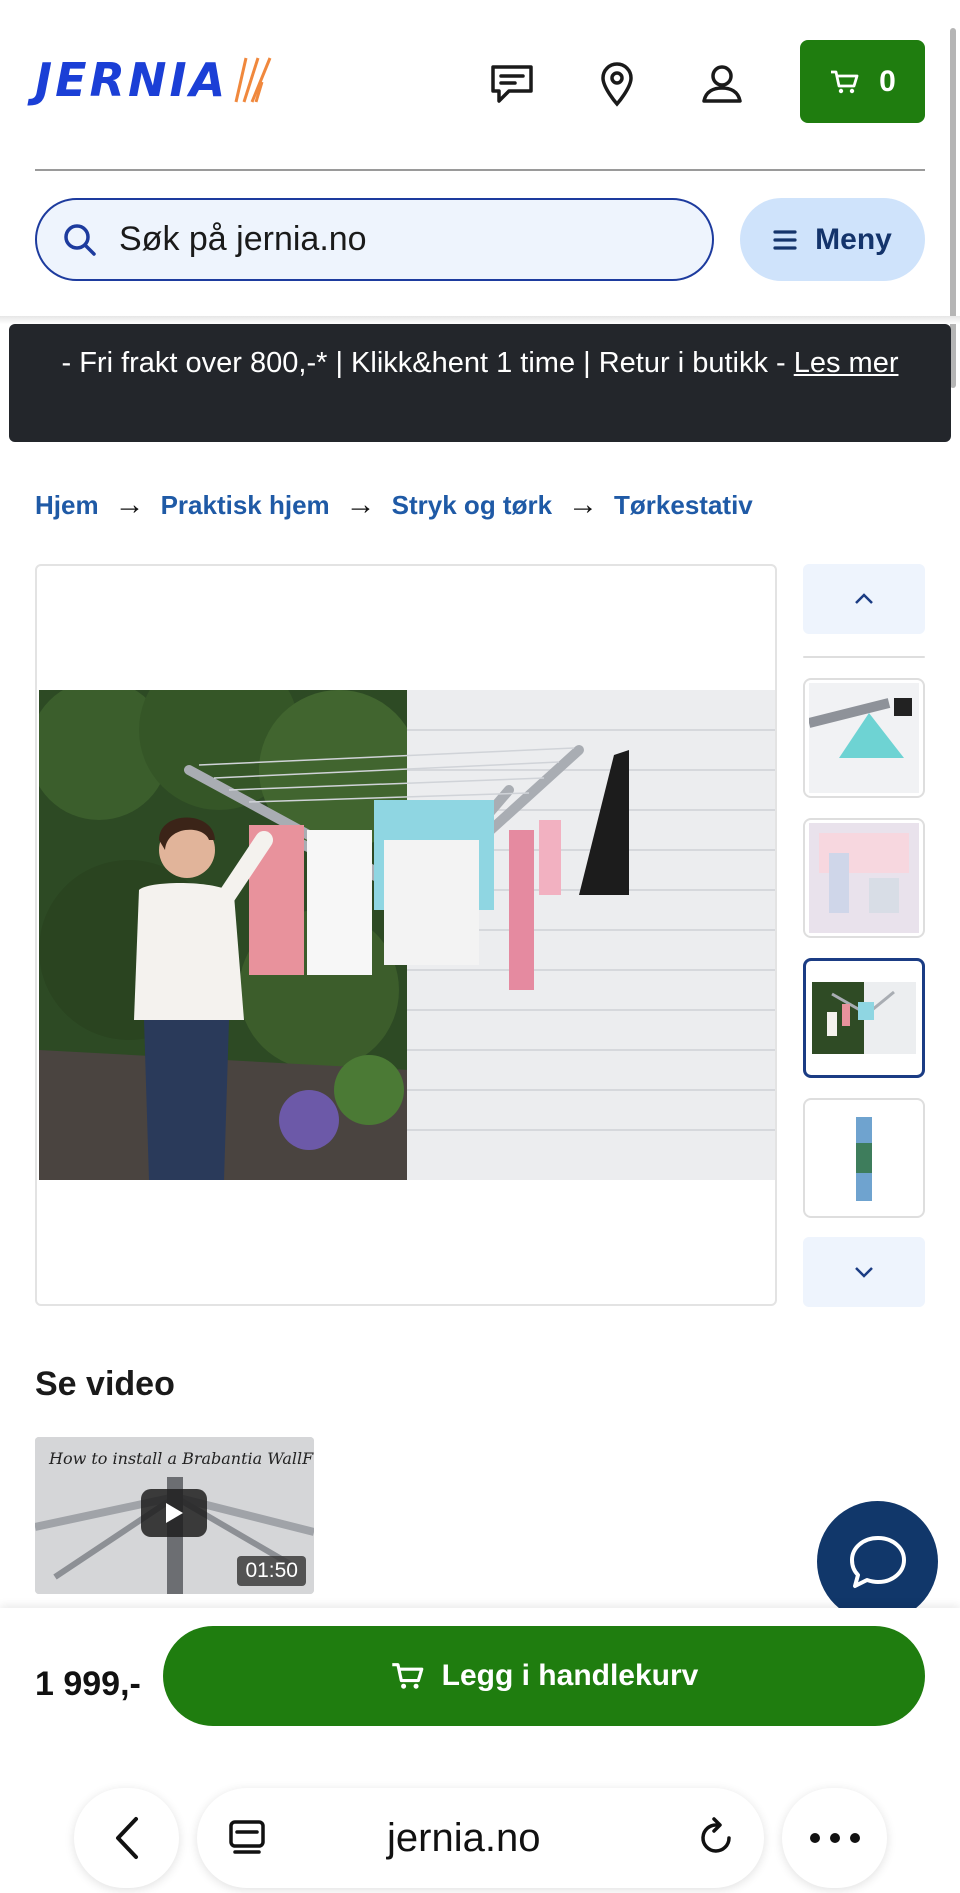 This screenshot has height=1893, width=960. What do you see at coordinates (243, 239) in the screenshot?
I see `search-placeholder: Søk på jernia.no` at bounding box center [243, 239].